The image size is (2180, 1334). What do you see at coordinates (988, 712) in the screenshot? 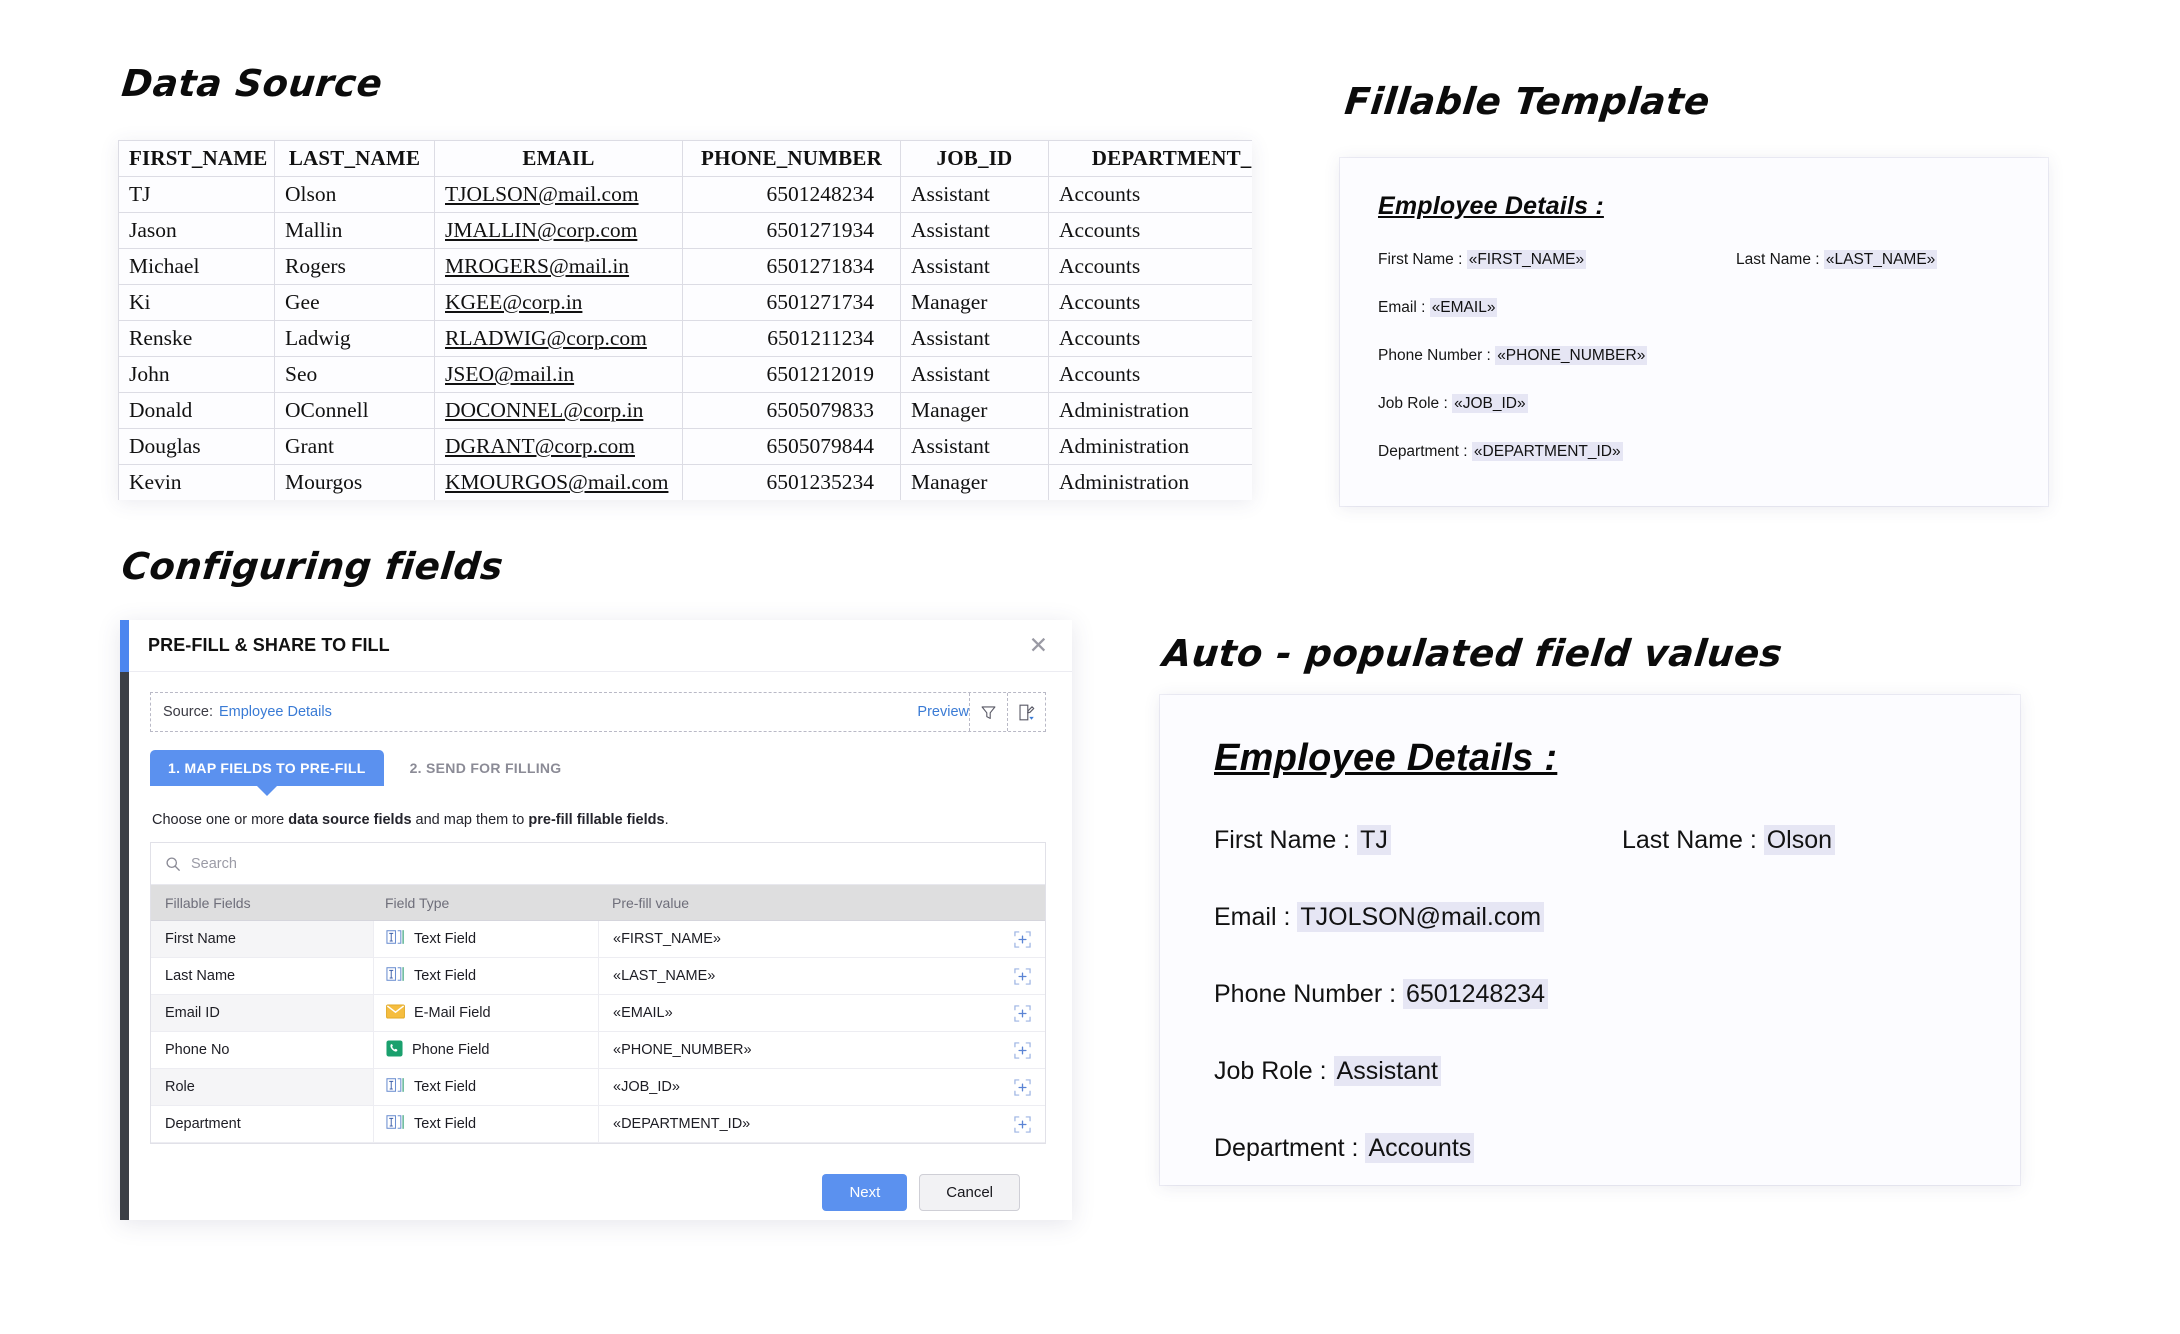
I see `filter-icon` at bounding box center [988, 712].